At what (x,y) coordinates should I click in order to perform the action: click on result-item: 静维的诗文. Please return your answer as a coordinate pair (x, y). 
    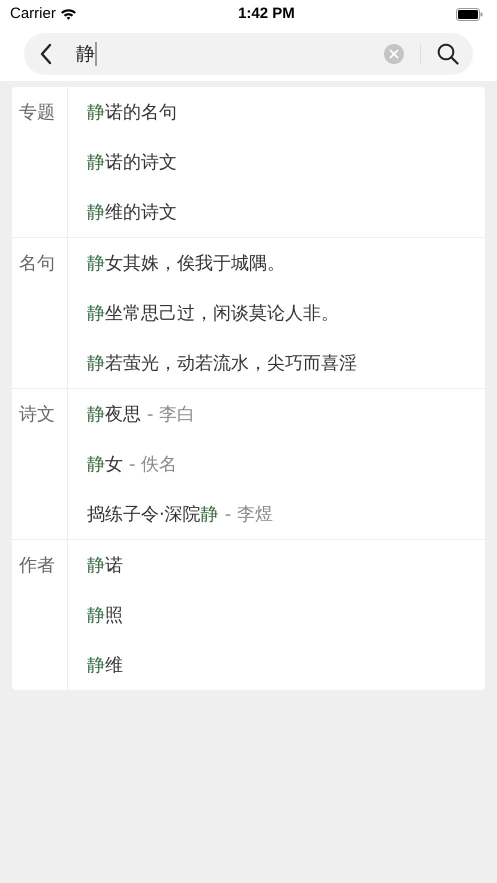
    Looking at the image, I should click on (132, 212).